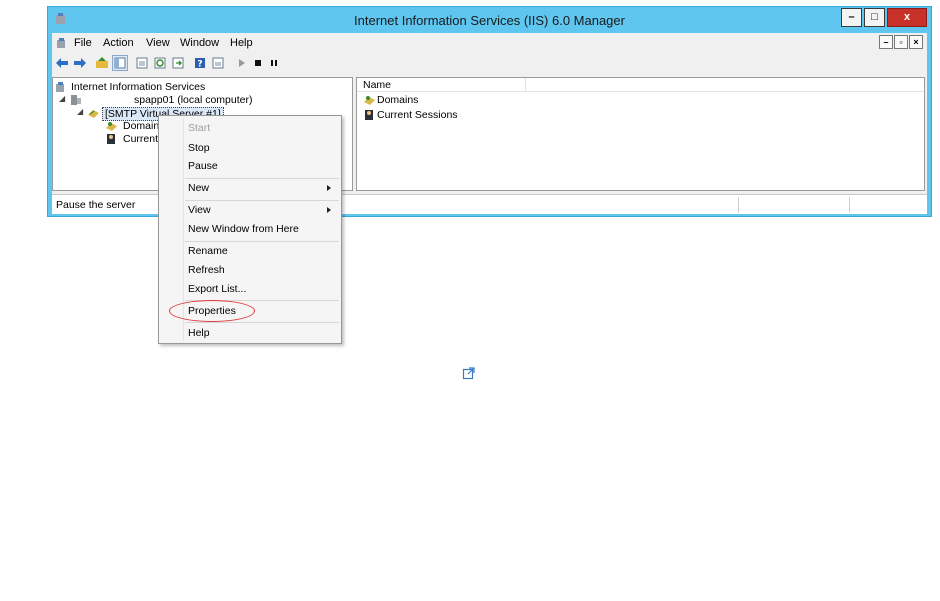  What do you see at coordinates (178, 63) in the screenshot?
I see `export-list-icon` at bounding box center [178, 63].